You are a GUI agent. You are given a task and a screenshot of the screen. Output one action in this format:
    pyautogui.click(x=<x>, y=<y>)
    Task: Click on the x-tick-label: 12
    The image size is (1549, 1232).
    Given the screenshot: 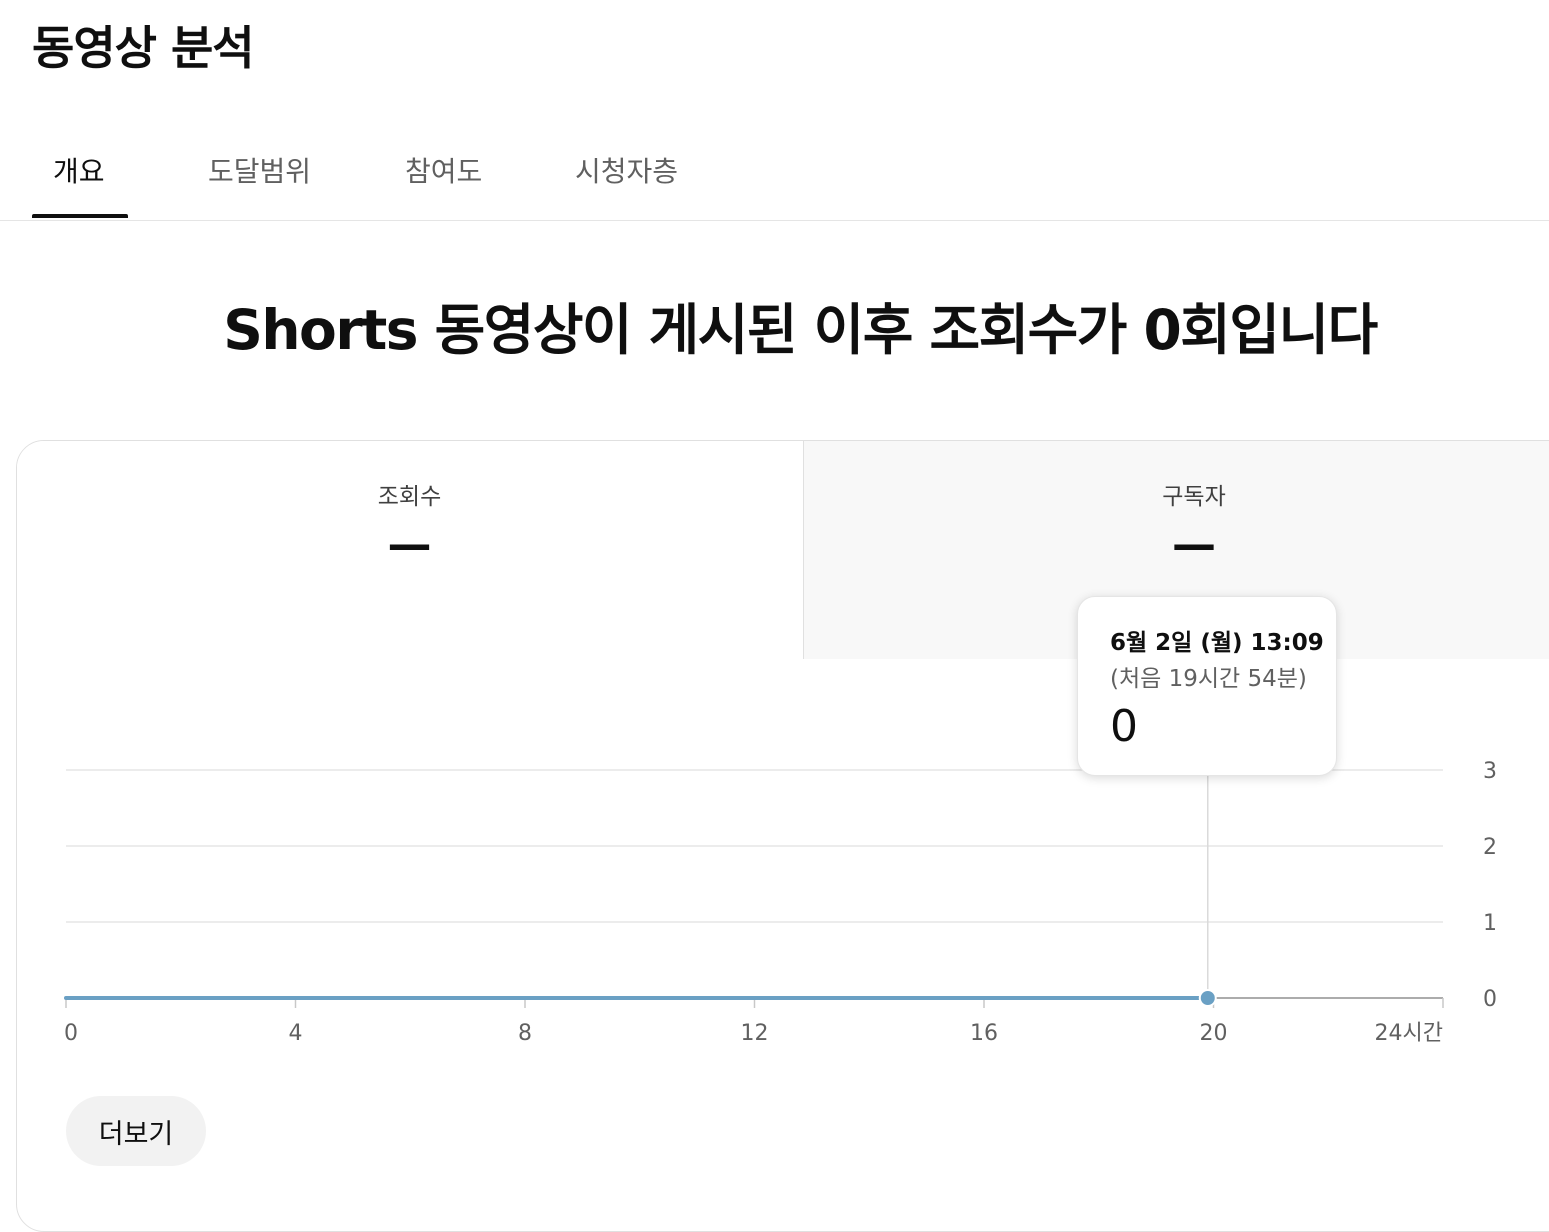 What is the action you would take?
    pyautogui.click(x=755, y=1033)
    